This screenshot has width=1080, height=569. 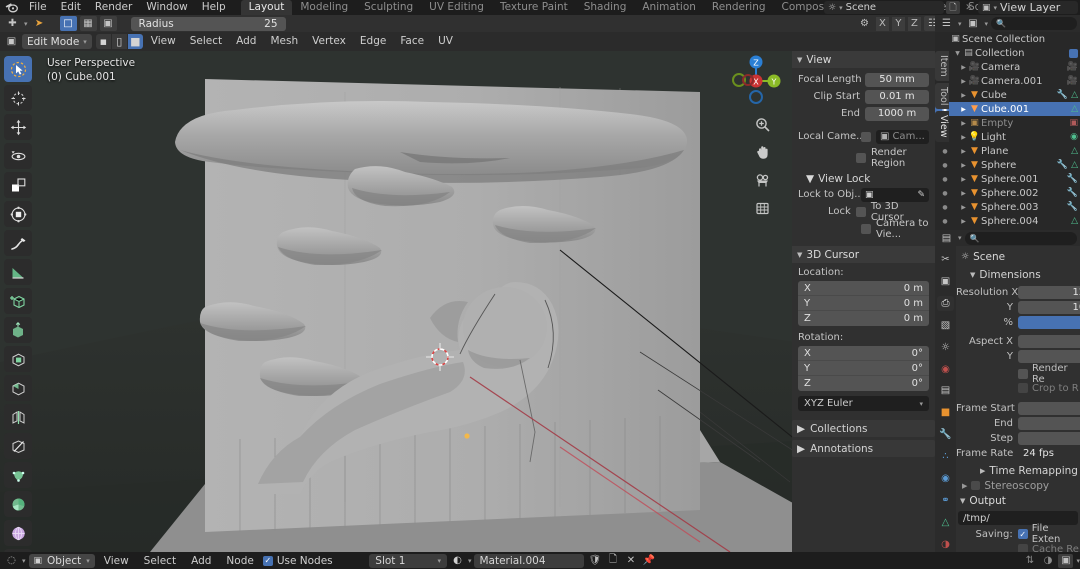 I want to click on outliner-row-cube: ● ▶ ▼ Cube 🔧 △, so click(x=1007, y=95).